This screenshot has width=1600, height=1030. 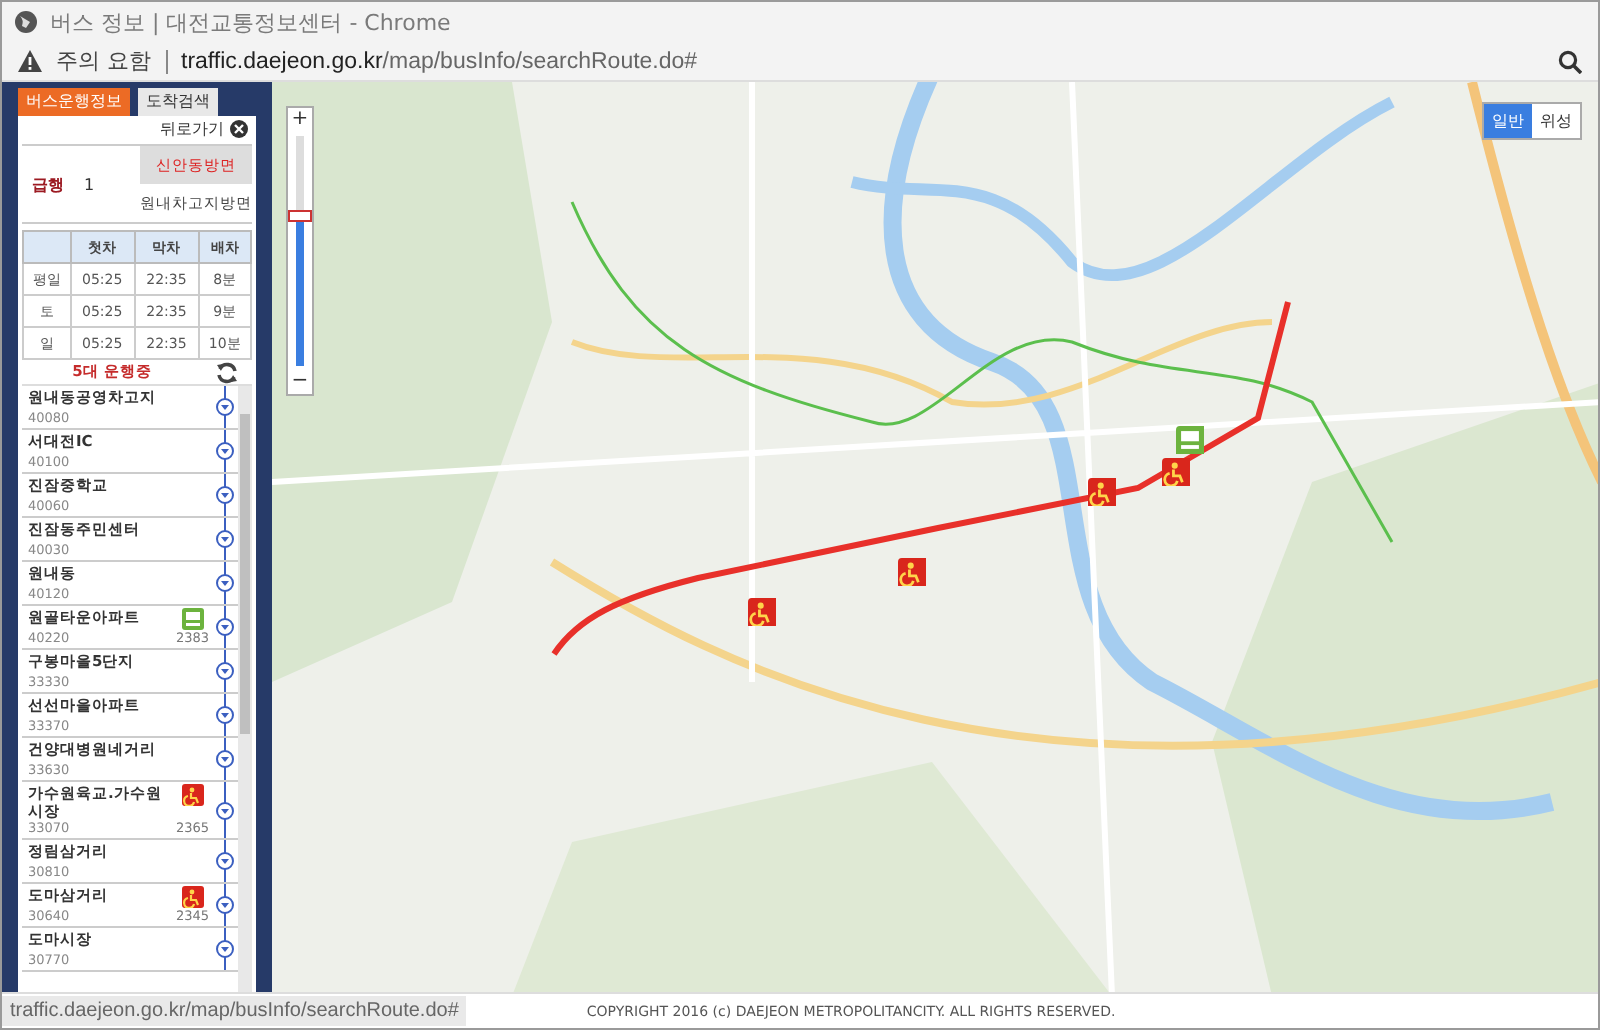 I want to click on zoom-handle, so click(x=300, y=216).